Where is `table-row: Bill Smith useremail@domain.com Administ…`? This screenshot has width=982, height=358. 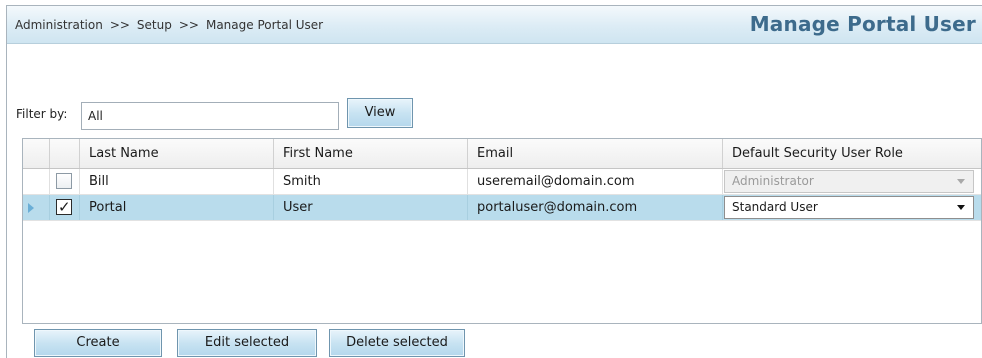 table-row: Bill Smith useremail@domain.com Administ… is located at coordinates (502, 182).